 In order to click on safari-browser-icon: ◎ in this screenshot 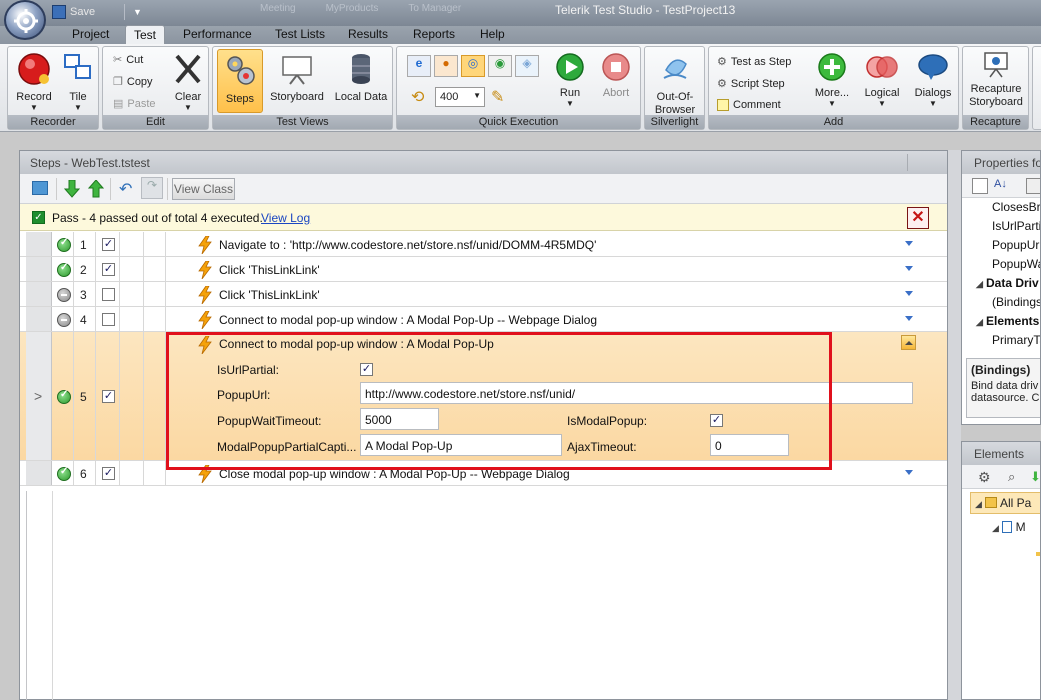, I will do `click(473, 66)`.